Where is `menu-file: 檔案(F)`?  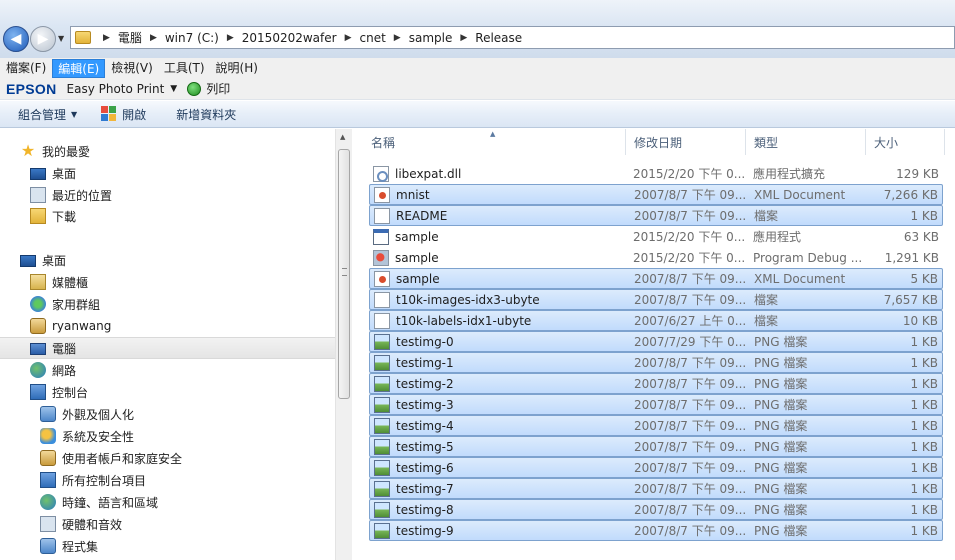
menu-file: 檔案(F) is located at coordinates (26, 68).